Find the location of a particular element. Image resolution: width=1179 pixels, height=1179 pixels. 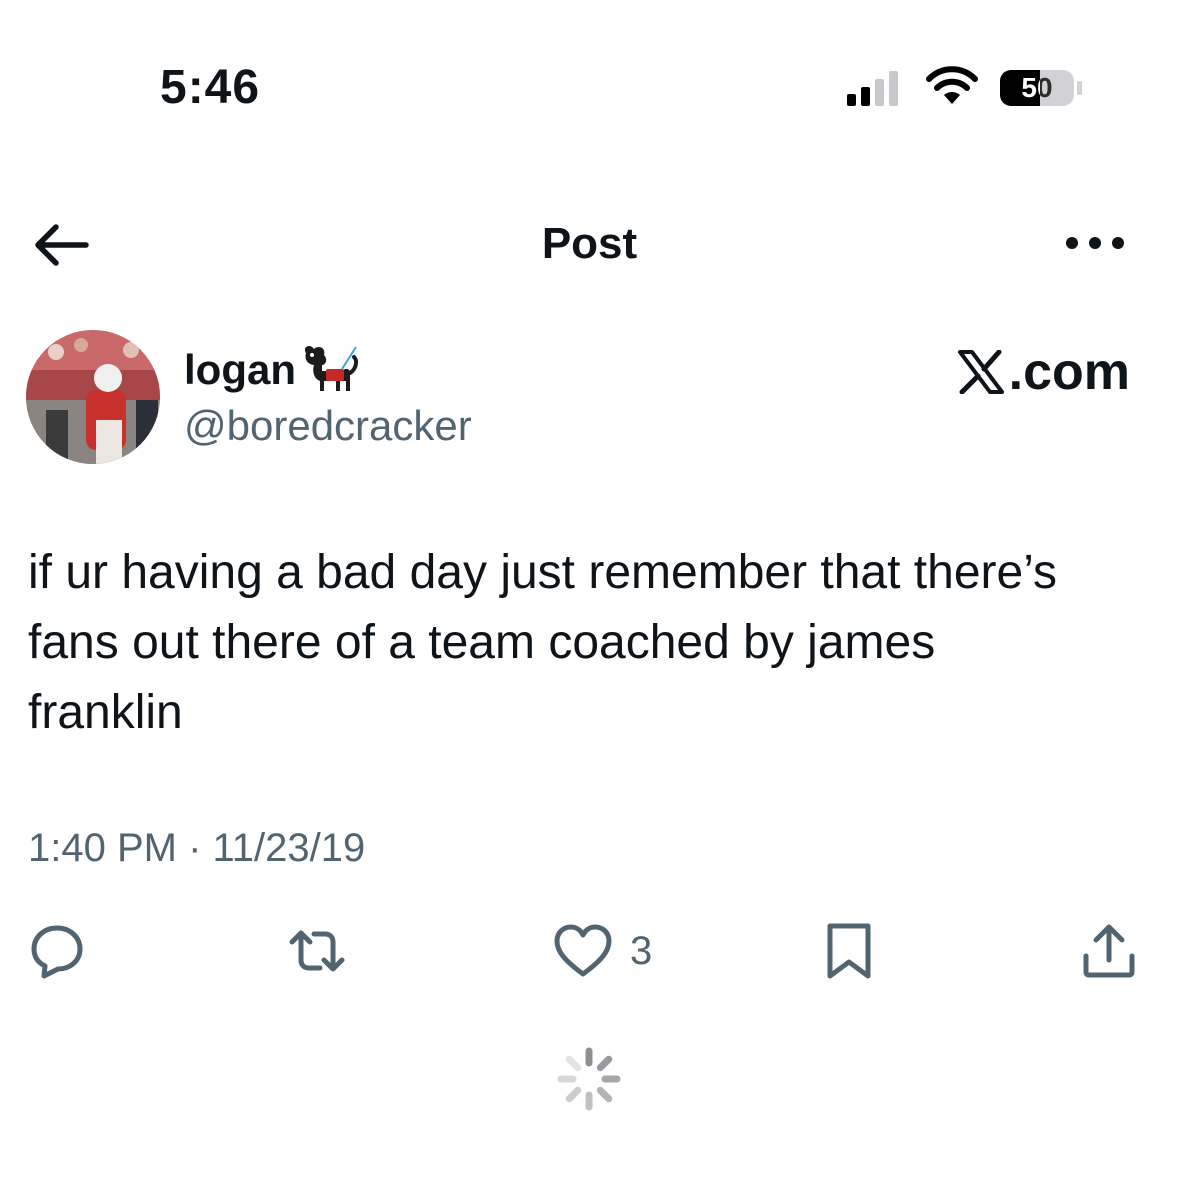

display-name-row: logan is located at coordinates (272, 370).